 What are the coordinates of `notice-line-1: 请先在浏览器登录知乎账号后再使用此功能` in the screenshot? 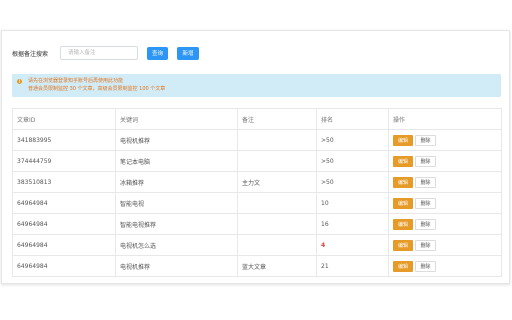 It's located at (76, 81).